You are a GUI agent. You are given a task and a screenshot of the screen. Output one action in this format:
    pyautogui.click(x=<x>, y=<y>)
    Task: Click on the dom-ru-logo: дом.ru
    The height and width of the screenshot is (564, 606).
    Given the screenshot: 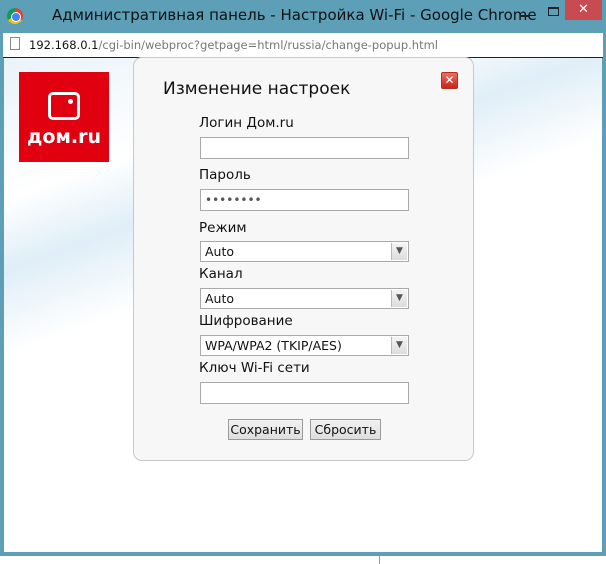 What is the action you would take?
    pyautogui.click(x=64, y=117)
    